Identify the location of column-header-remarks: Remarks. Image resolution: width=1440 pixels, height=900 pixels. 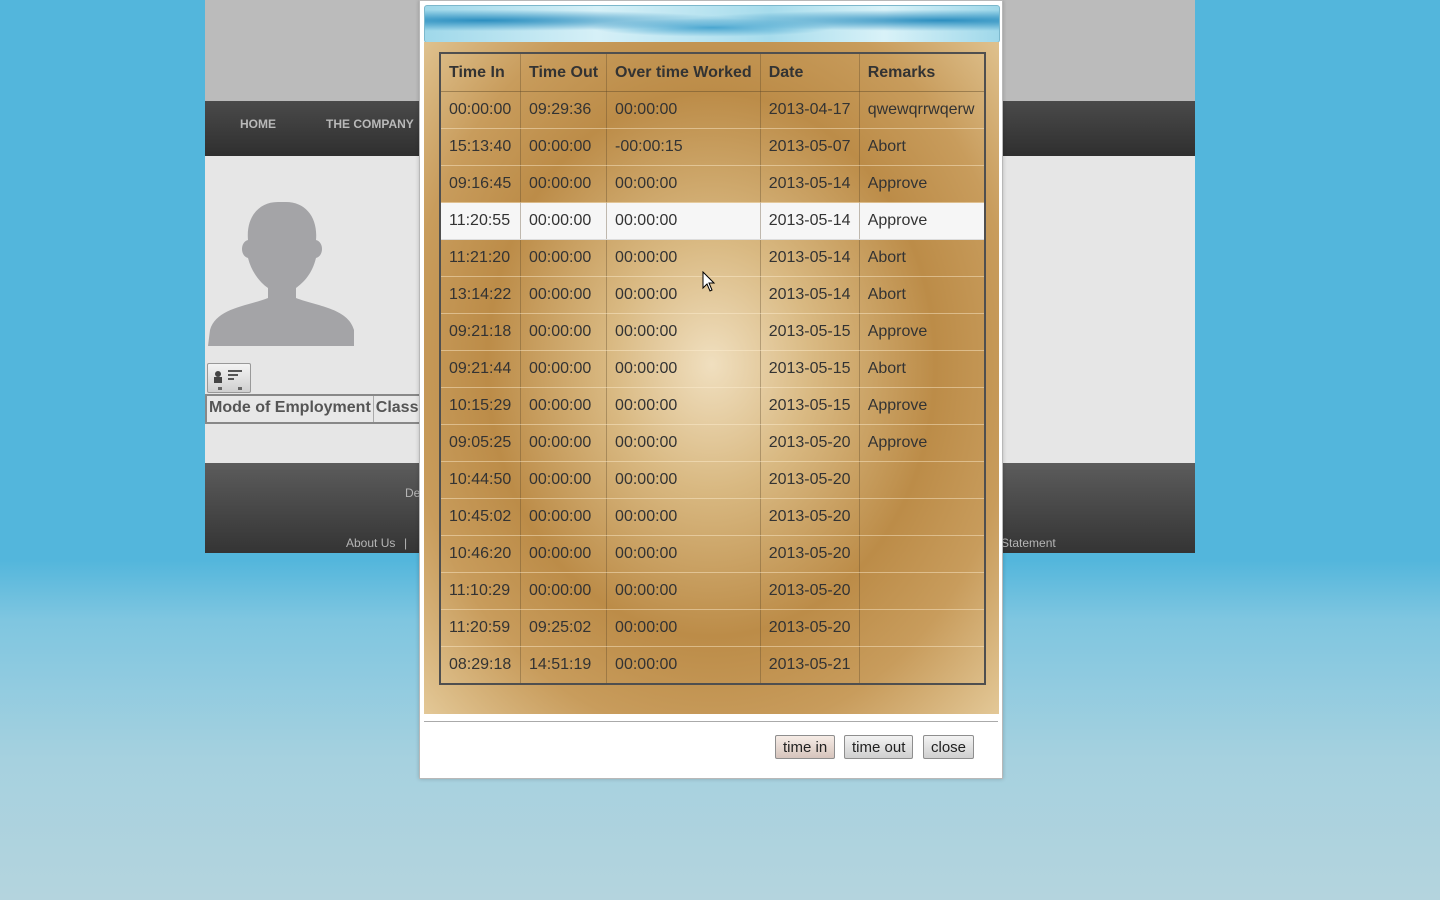
(922, 72).